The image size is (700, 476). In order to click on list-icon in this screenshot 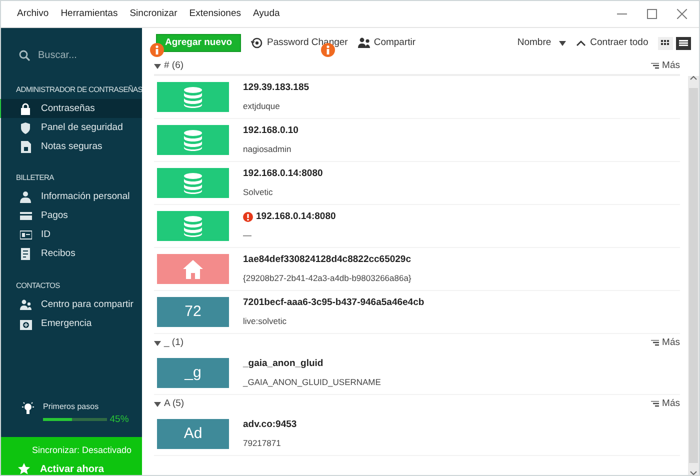, I will do `click(683, 43)`.